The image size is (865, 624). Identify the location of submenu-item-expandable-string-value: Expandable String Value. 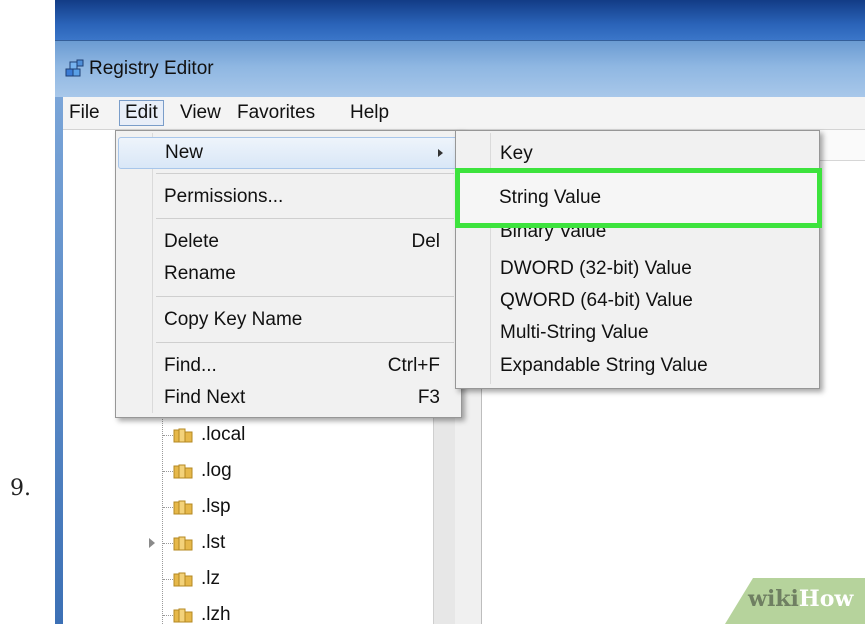
(604, 366).